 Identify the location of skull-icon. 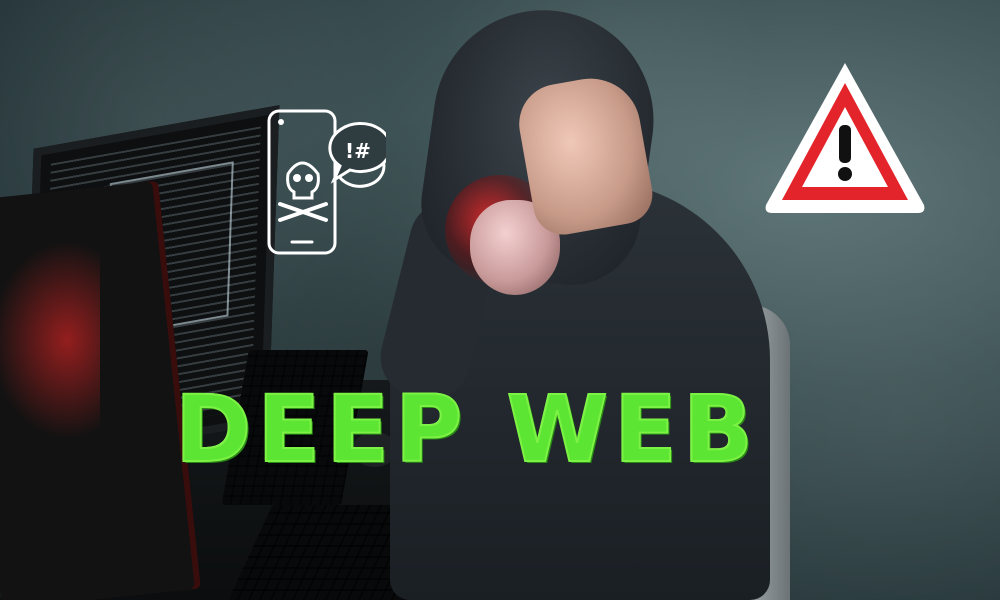
(303, 191).